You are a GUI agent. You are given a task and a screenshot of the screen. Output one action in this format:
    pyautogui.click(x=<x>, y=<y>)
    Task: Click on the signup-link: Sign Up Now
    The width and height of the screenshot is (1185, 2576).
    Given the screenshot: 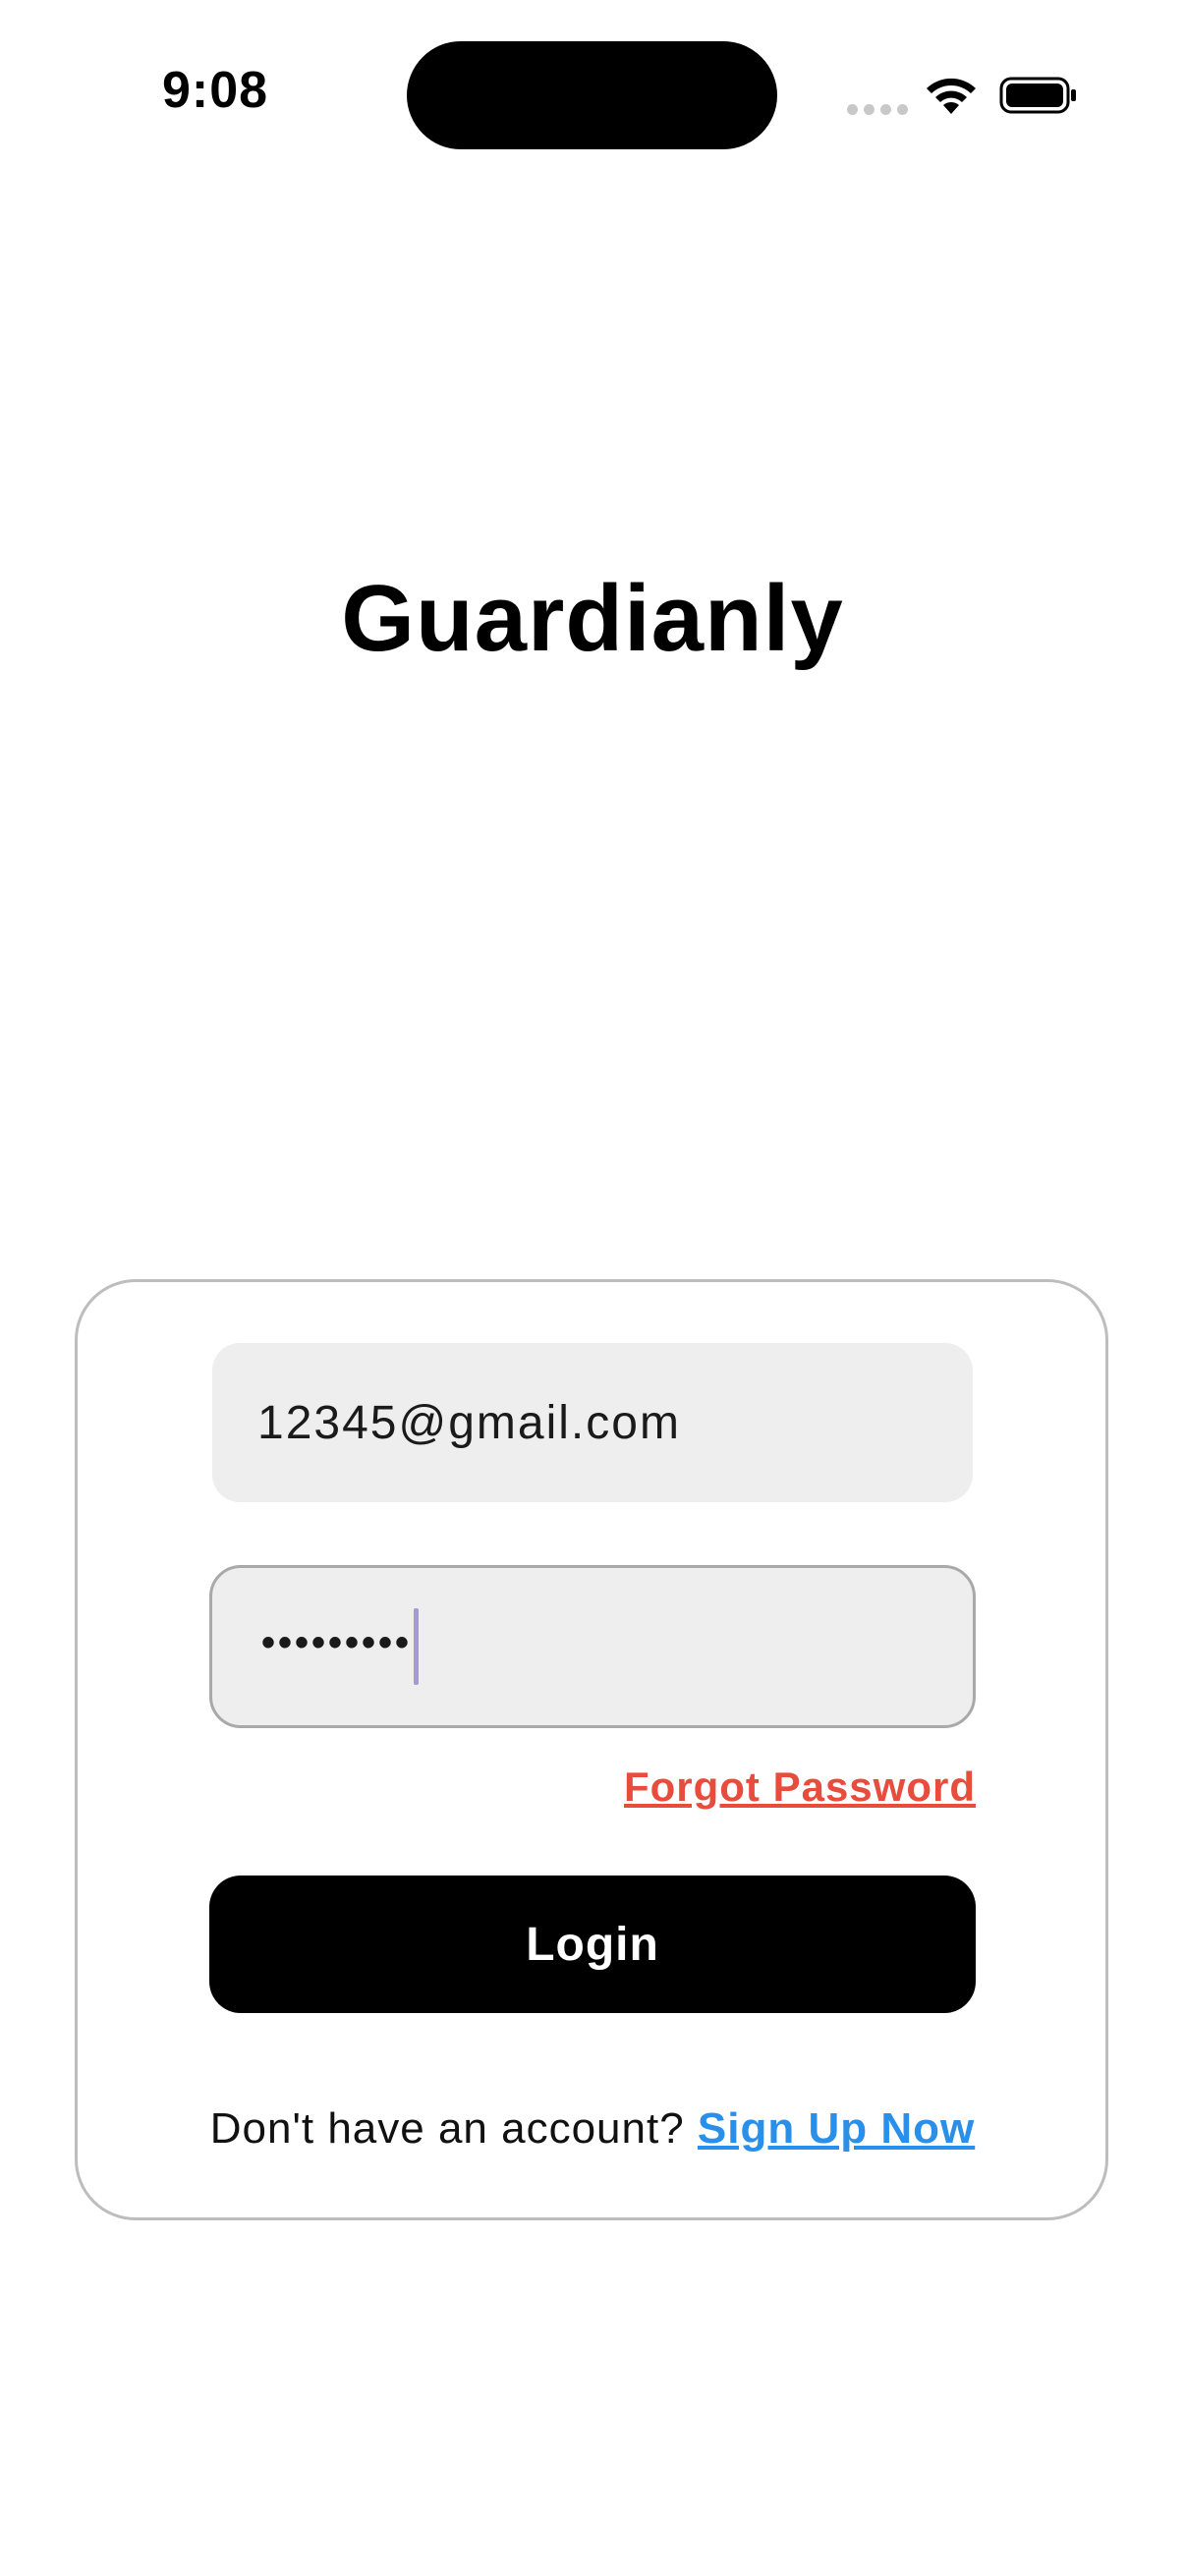 What is the action you would take?
    pyautogui.click(x=837, y=2128)
    